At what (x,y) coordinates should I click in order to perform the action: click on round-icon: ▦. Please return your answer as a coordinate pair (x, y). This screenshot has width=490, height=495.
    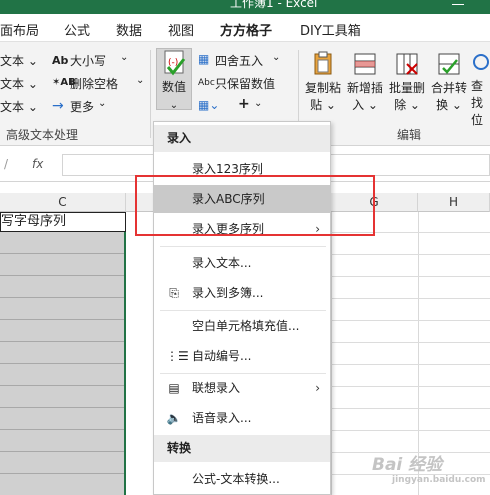
    Looking at the image, I should click on (204, 59).